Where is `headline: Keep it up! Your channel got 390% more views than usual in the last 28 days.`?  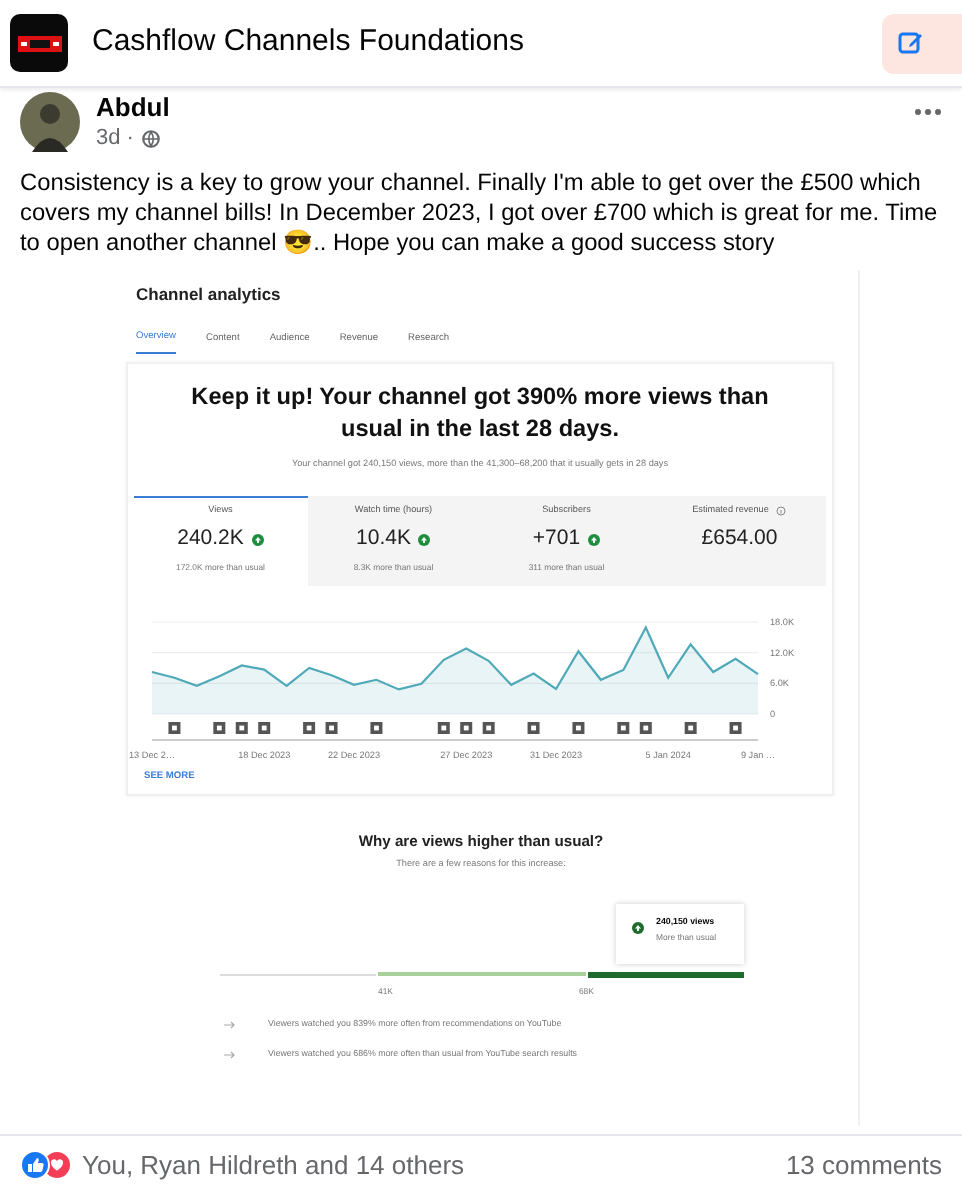
headline: Keep it up! Your channel got 390% more views than usual in the last 28 days. is located at coordinates (480, 412).